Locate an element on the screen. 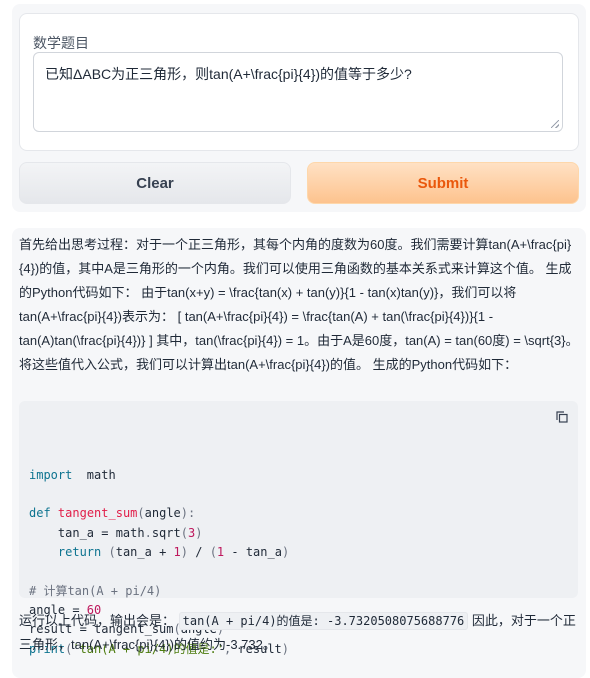 The image size is (590, 678). code-token: import is located at coordinates (51, 474).